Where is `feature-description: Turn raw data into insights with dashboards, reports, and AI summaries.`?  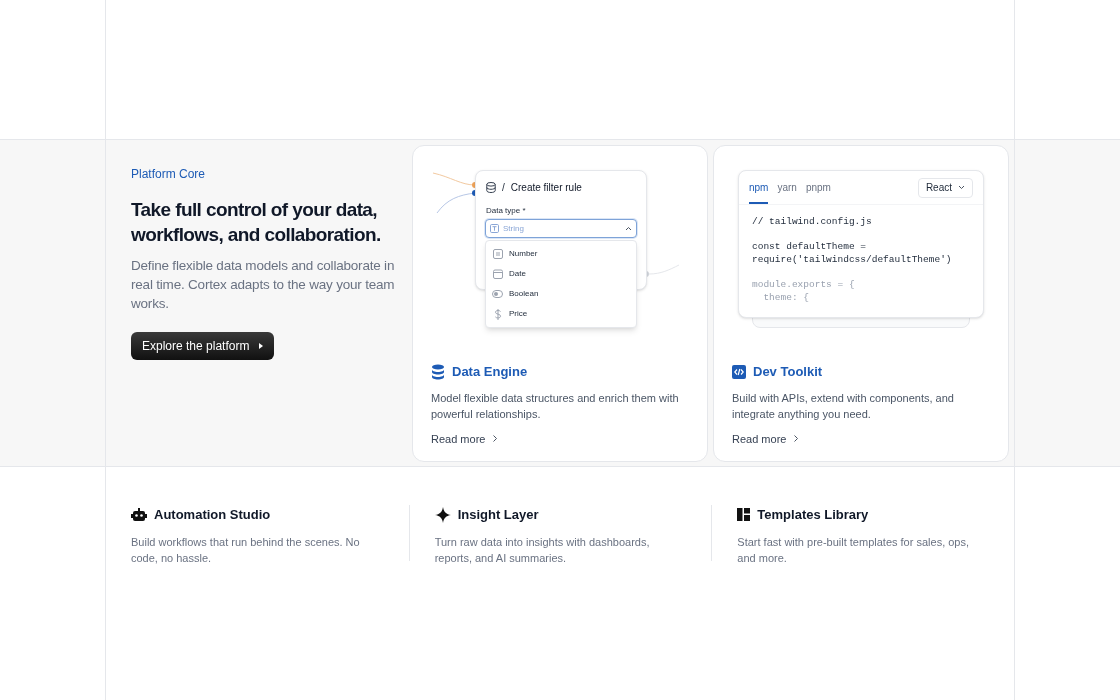
feature-description: Turn raw data into insights with dashboards, reports, and AI summaries. is located at coordinates (542, 550).